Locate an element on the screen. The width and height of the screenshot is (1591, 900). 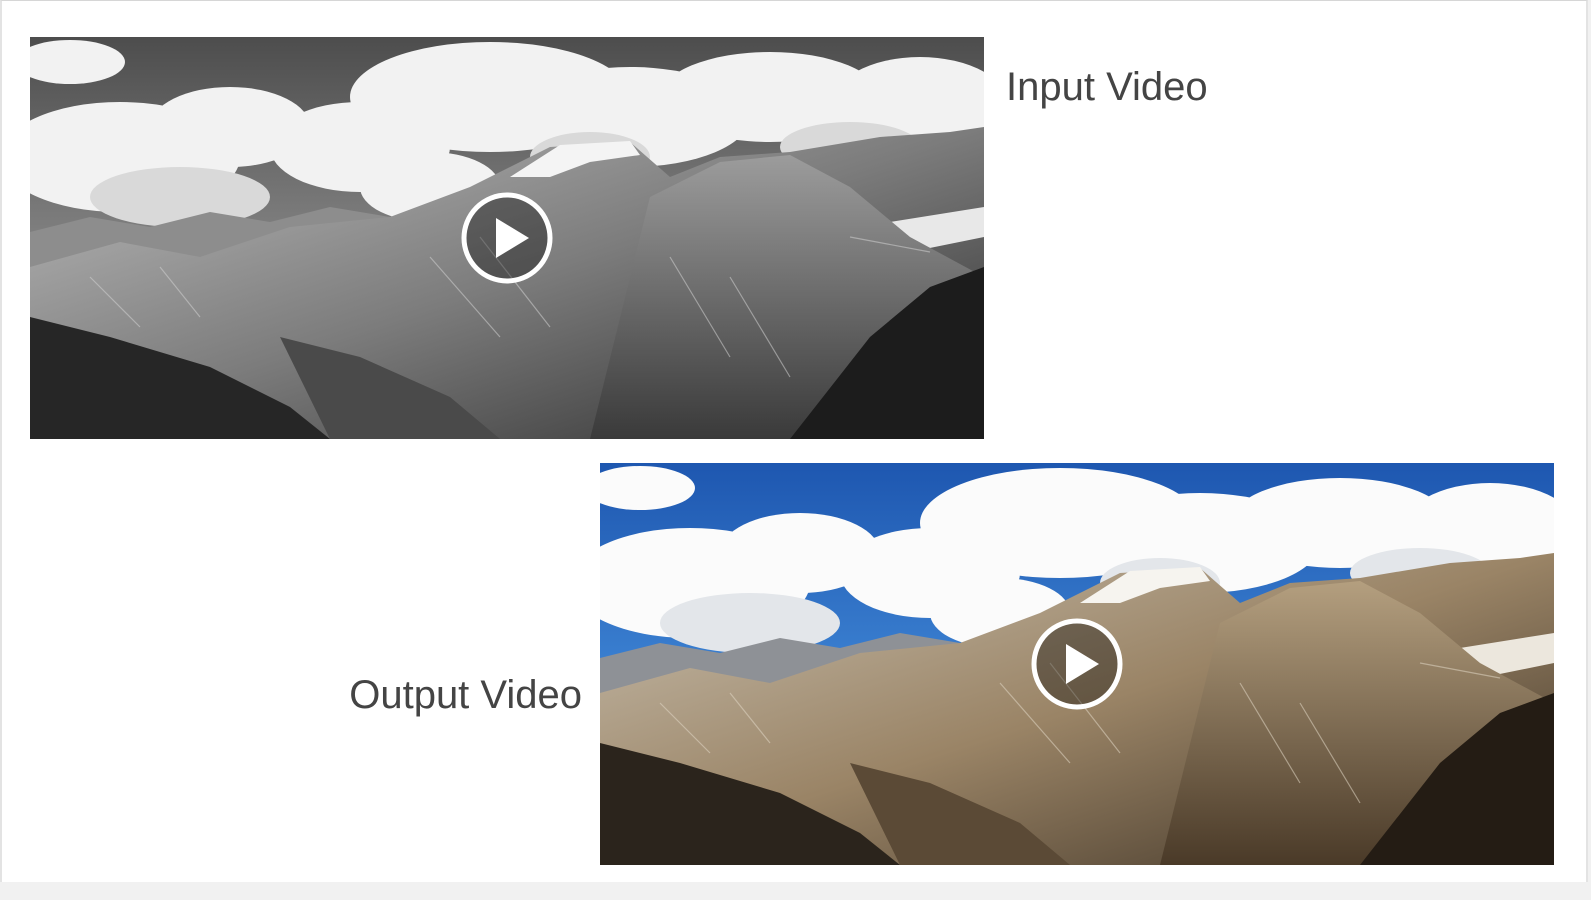
output-video-label: Output Video is located at coordinates (465, 695).